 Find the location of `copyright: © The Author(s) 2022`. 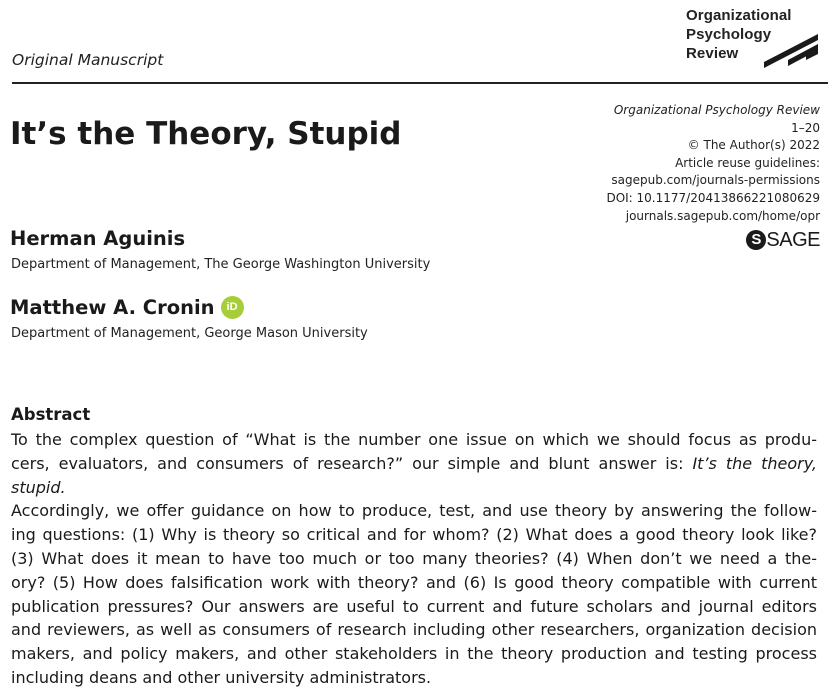

copyright: © The Author(s) 2022 is located at coordinates (753, 145).